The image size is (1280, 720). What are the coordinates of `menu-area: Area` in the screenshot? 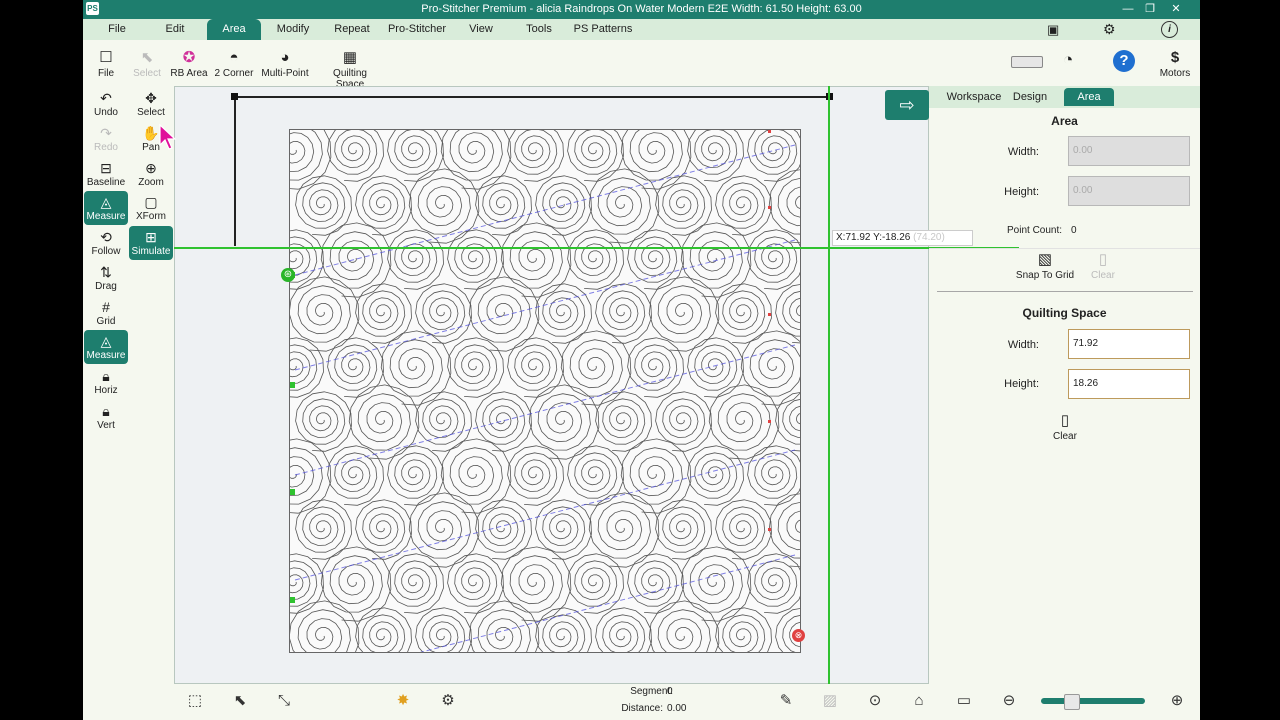 It's located at (234, 29).